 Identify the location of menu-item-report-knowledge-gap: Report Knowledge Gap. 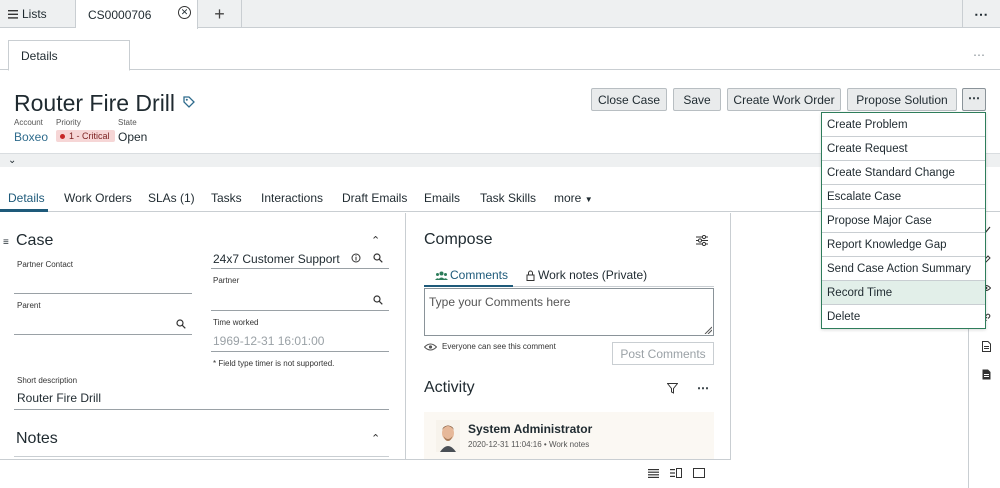
(903, 245).